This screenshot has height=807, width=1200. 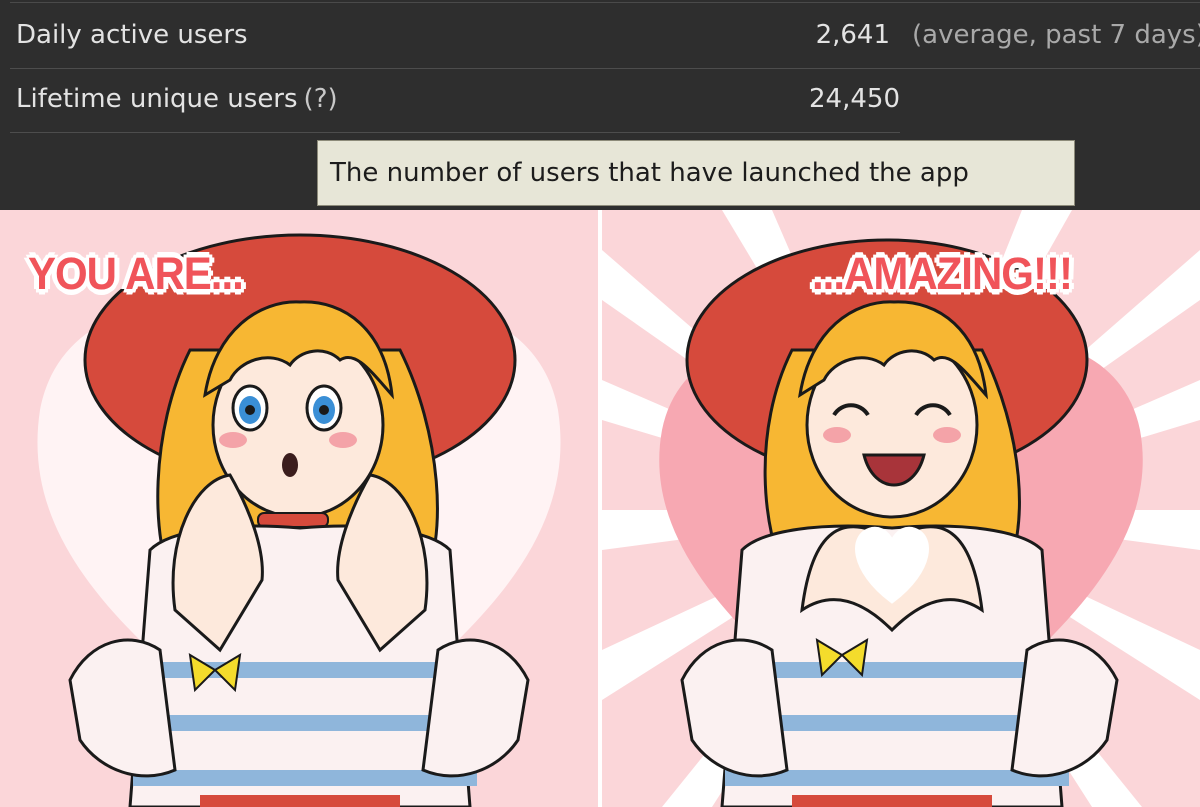 I want to click on stat-row-lifetime-unique-users: Lifetime unique users (?) 24,450, so click(x=455, y=100).